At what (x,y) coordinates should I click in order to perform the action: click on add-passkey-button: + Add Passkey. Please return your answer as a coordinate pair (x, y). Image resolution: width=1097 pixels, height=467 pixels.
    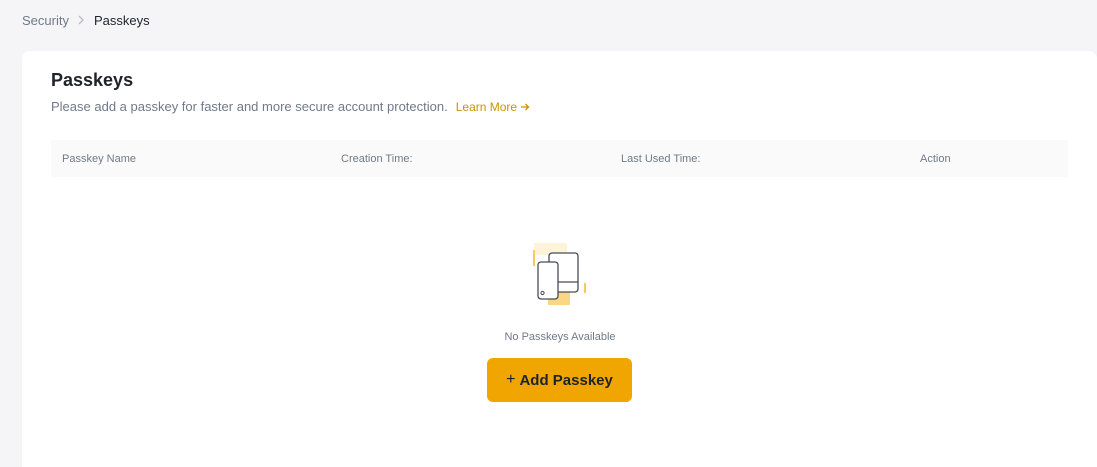
    Looking at the image, I should click on (559, 380).